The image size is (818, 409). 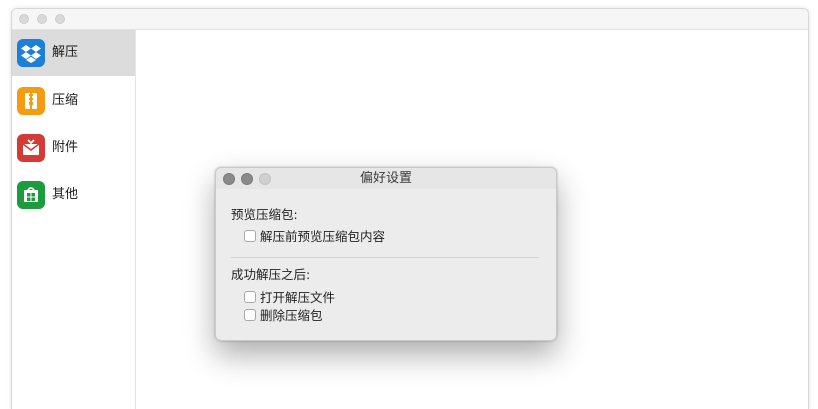 I want to click on sidebar-item-attachments: 附件, so click(x=73, y=148).